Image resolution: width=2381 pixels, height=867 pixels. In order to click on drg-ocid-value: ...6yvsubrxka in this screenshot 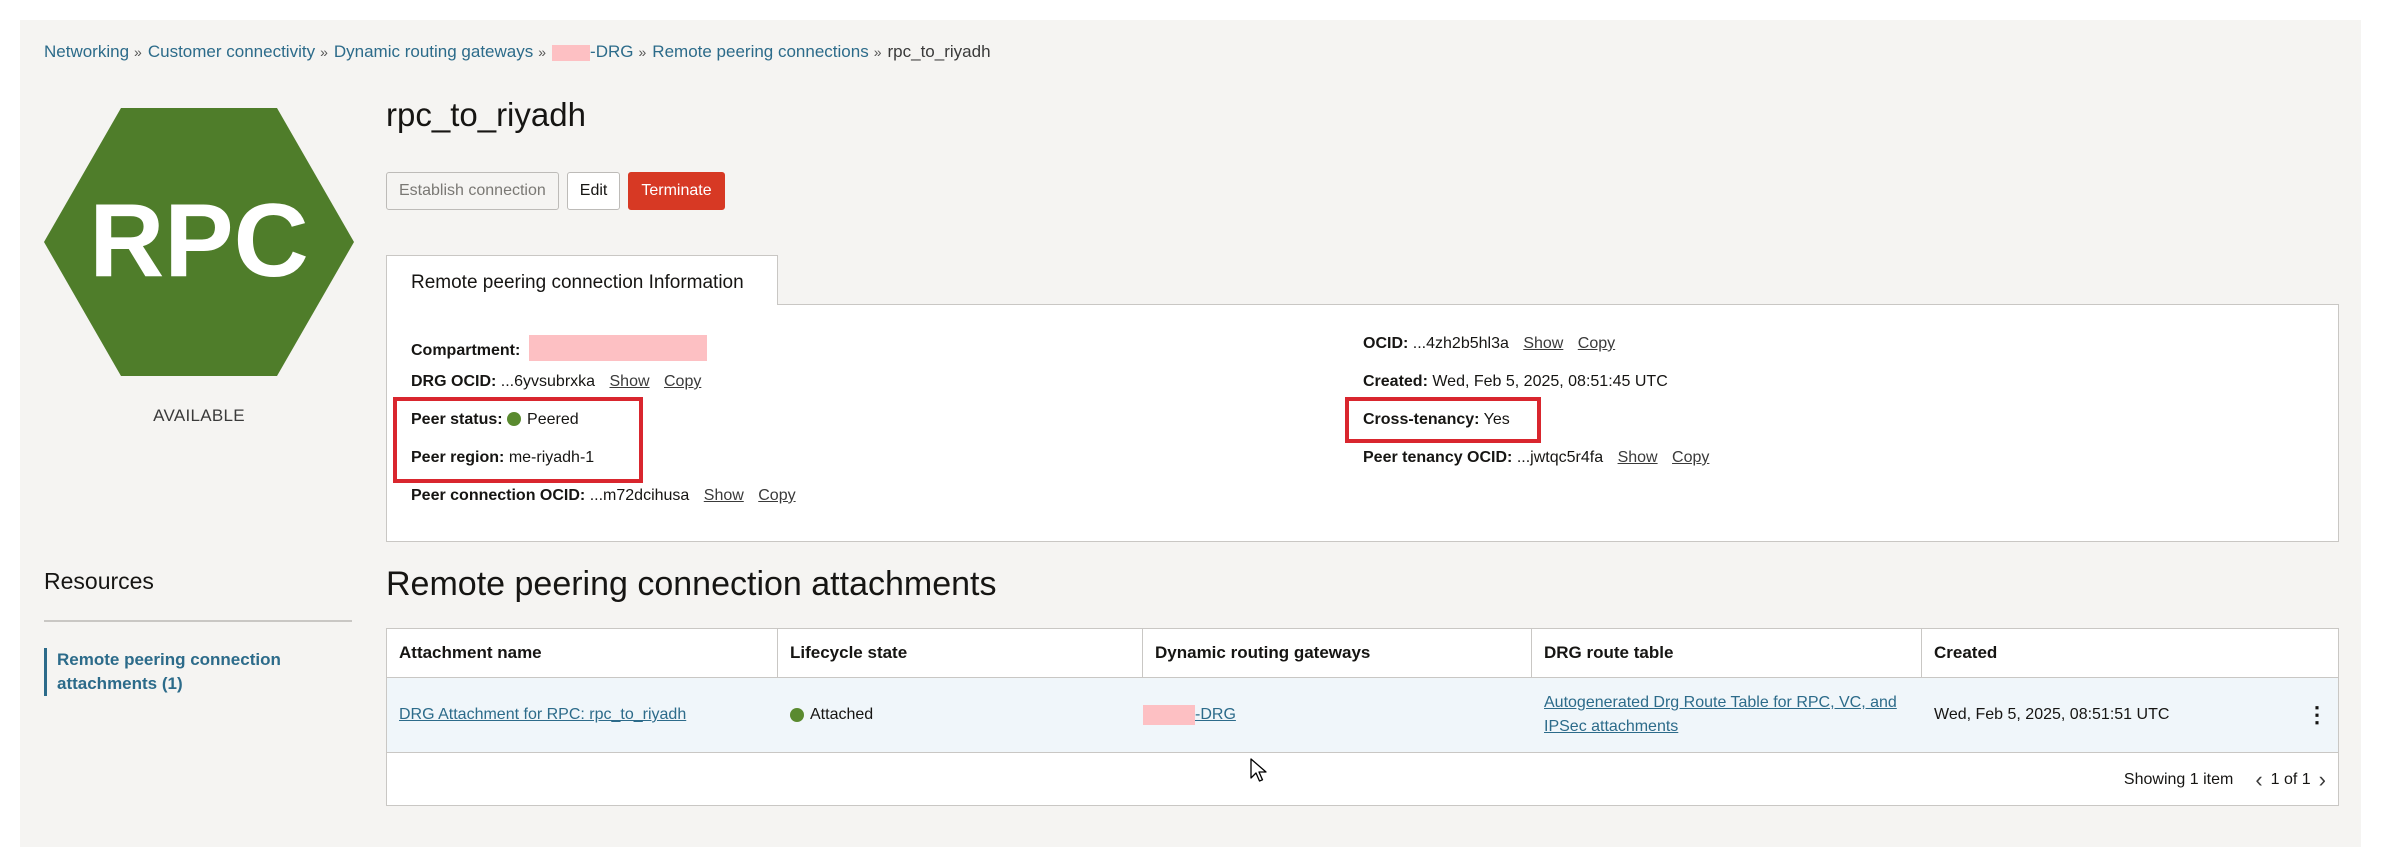, I will do `click(548, 381)`.